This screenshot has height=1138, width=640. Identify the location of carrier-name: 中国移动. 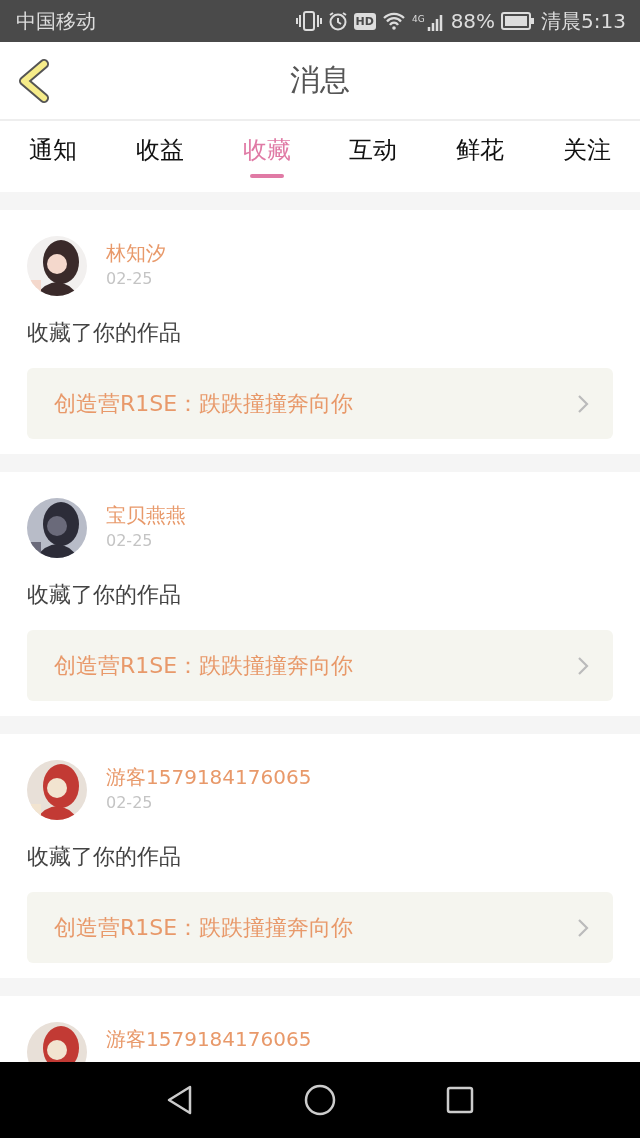
(56, 21).